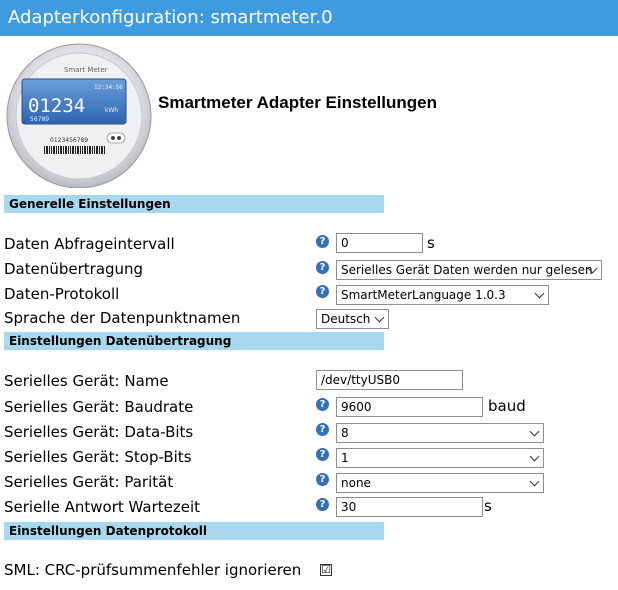 This screenshot has height=590, width=618. I want to click on interval-input, so click(379, 243).